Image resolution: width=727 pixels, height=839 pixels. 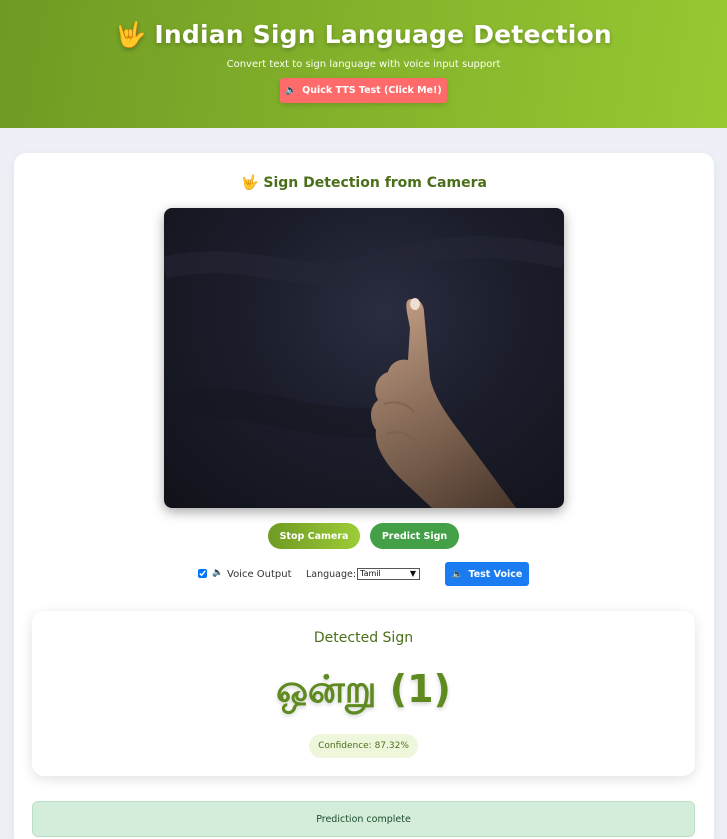 I want to click on chevron-down-icon: ▼, so click(x=412, y=573).